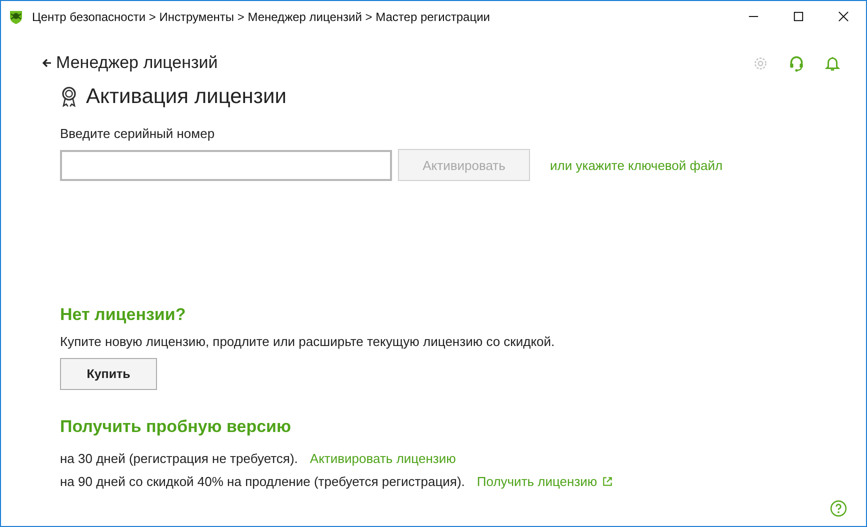 This screenshot has height=527, width=867. What do you see at coordinates (186, 97) in the screenshot?
I see `page-title: Активация лицензии` at bounding box center [186, 97].